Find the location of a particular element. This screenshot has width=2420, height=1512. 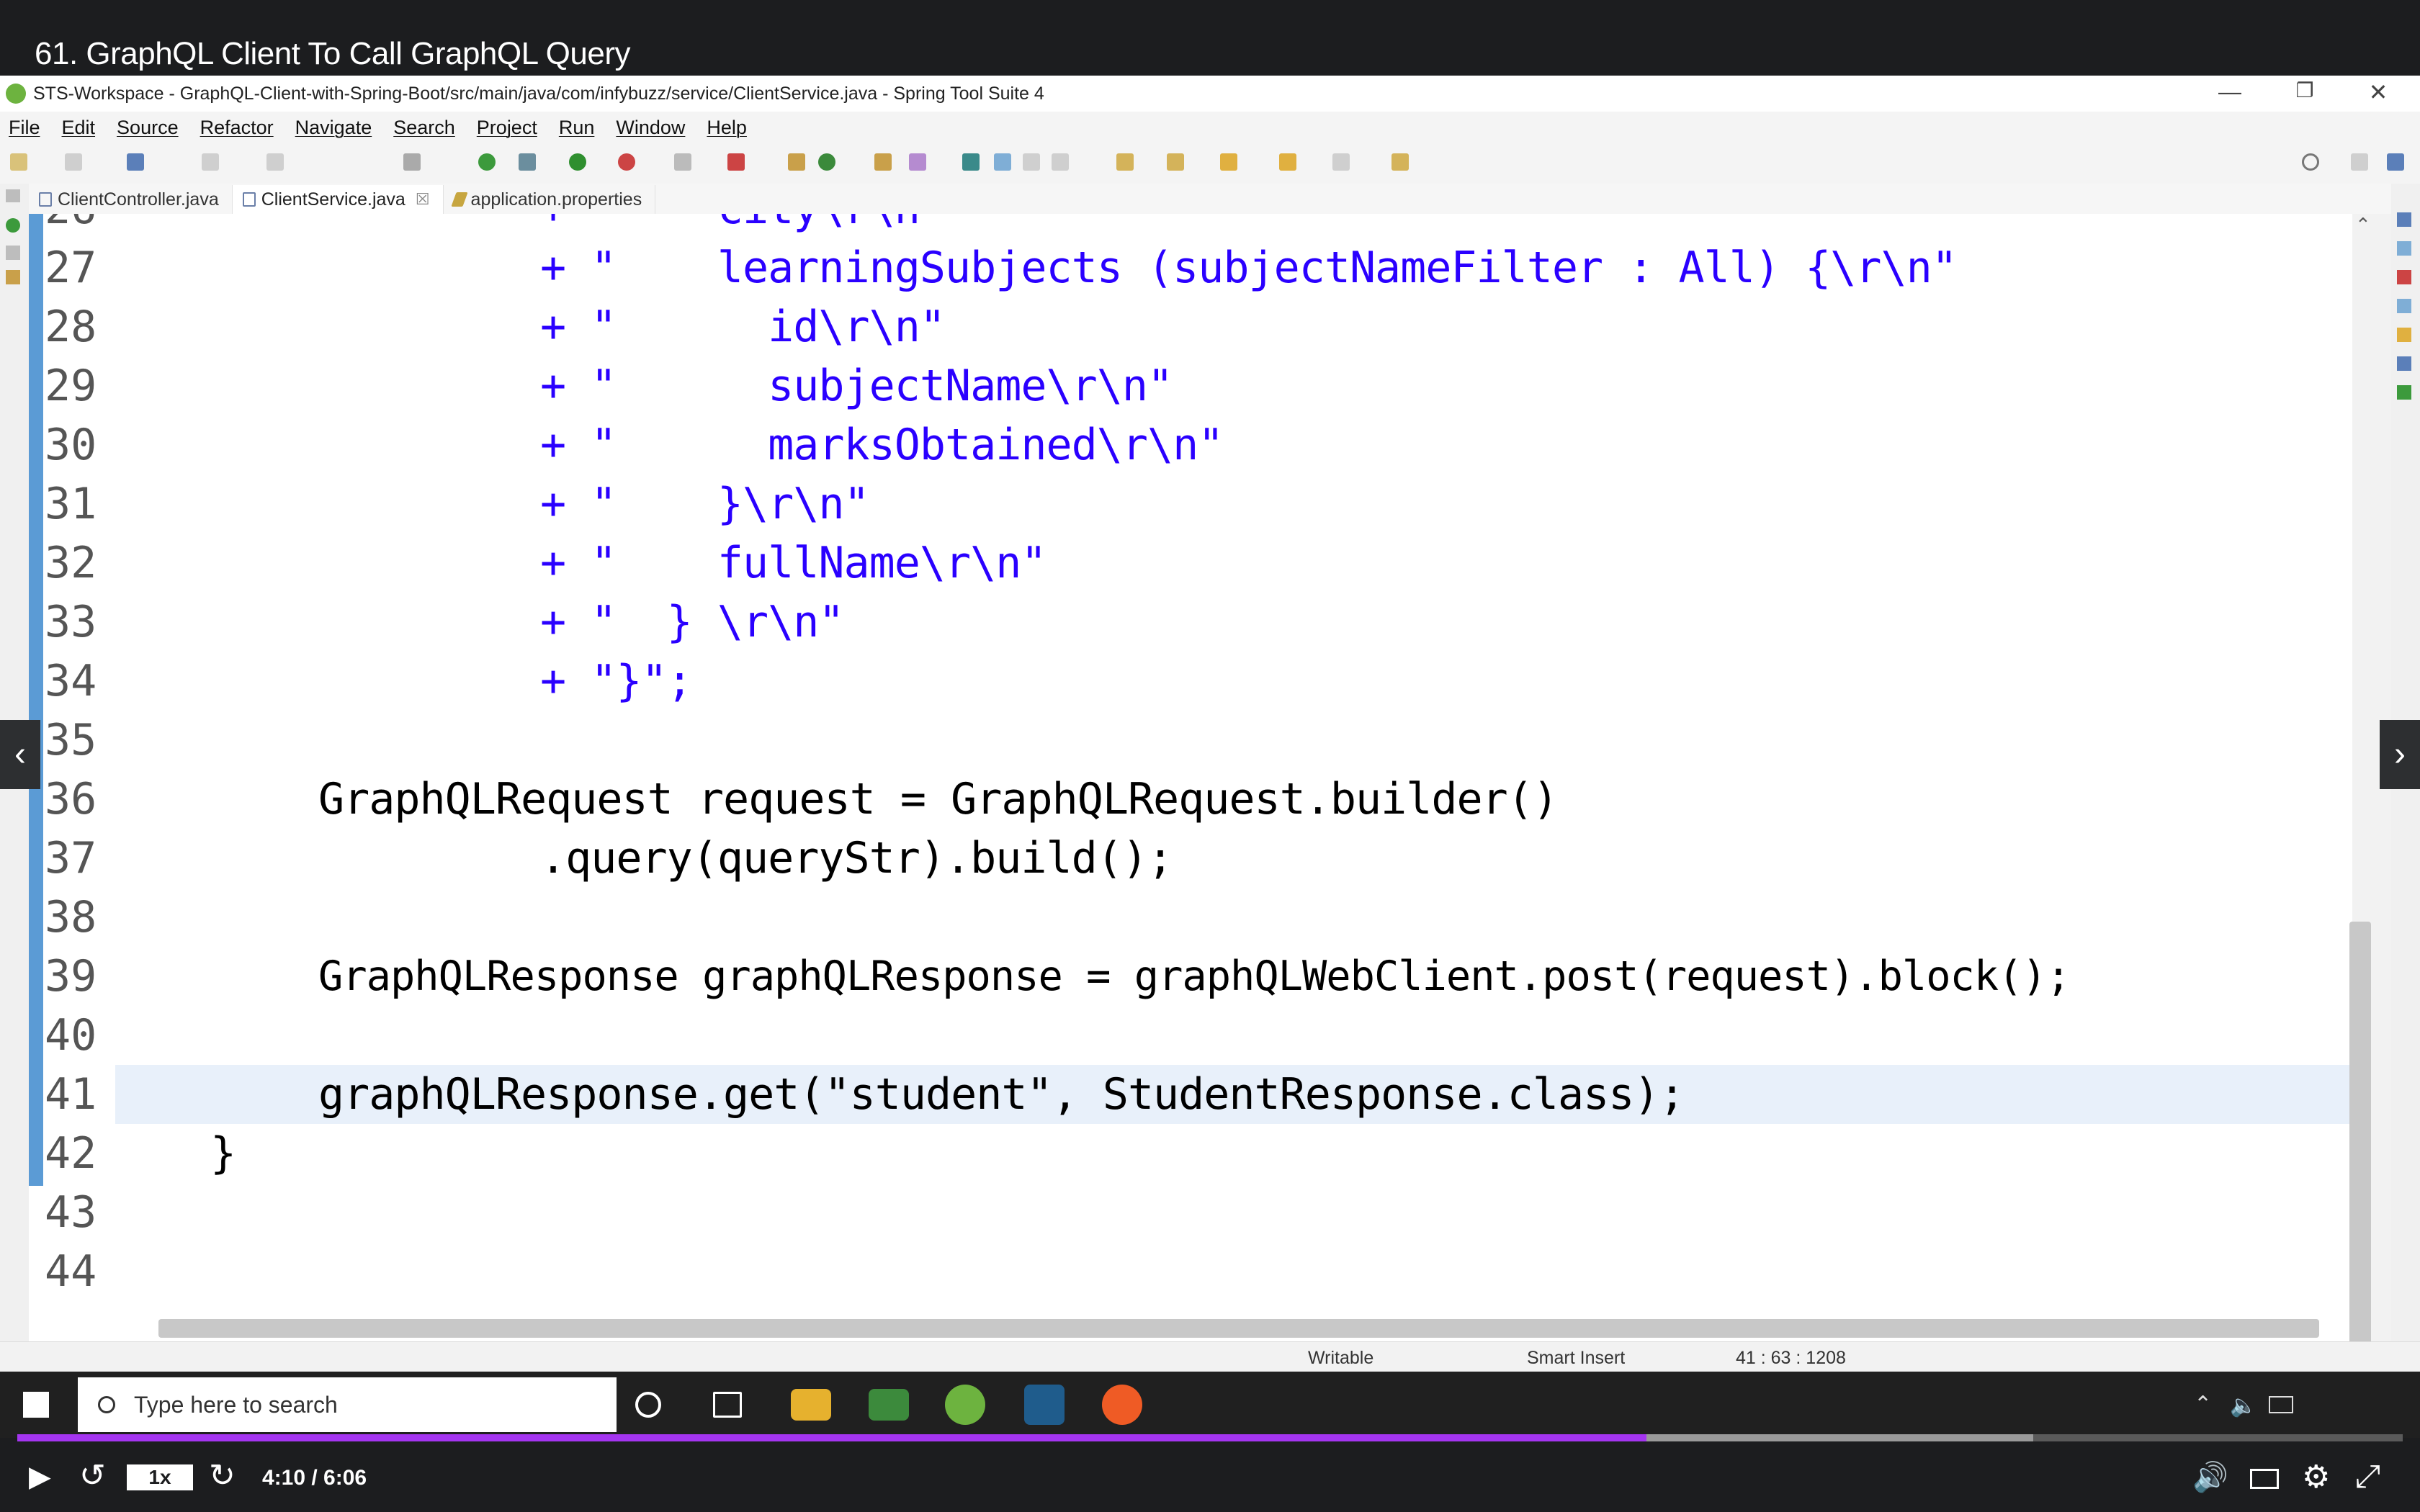

spring-boot-icon is located at coordinates (487, 162).